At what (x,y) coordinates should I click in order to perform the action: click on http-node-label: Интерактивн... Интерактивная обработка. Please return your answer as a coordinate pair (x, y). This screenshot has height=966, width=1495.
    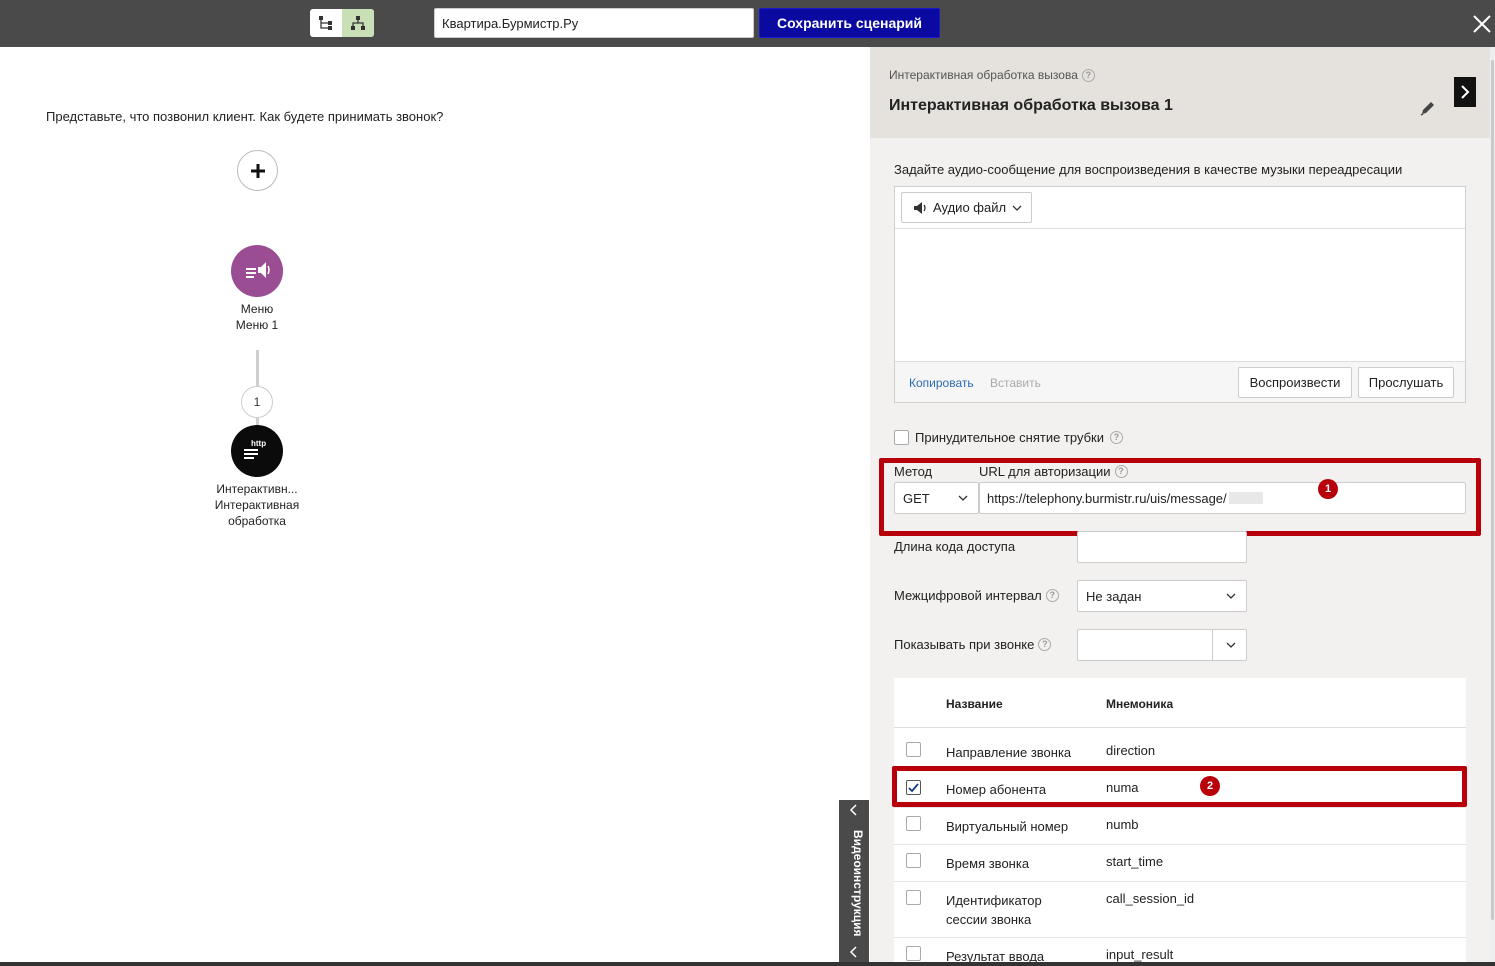
    Looking at the image, I should click on (257, 505).